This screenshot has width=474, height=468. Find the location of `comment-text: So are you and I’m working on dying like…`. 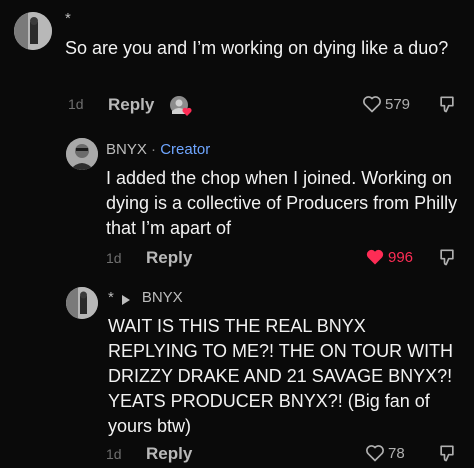

comment-text: So are you and I’m working on dying like… is located at coordinates (257, 48).